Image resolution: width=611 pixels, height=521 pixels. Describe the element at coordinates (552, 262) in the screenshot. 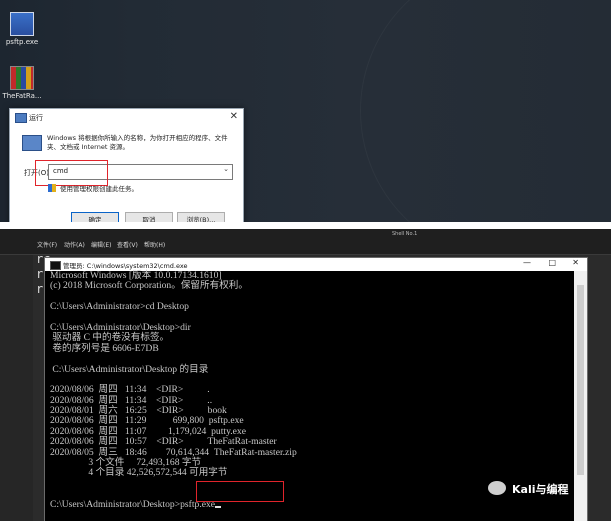

I see `maximize-icon: □` at that location.